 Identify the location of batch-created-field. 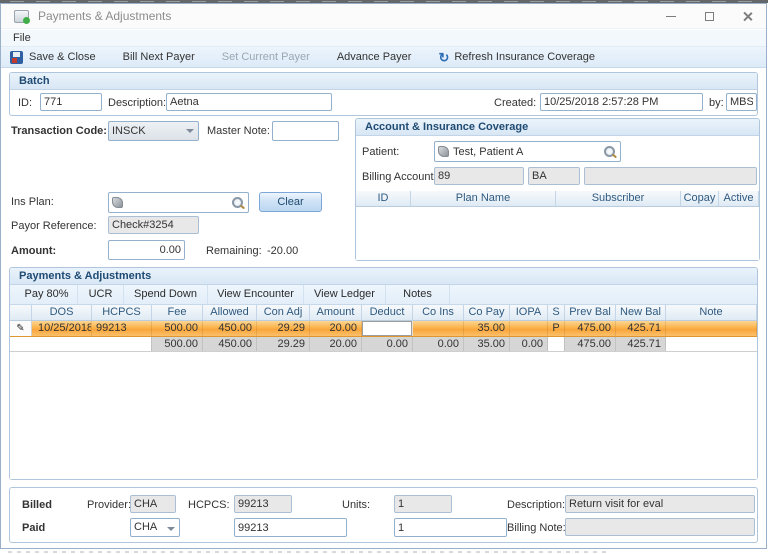
(621, 102).